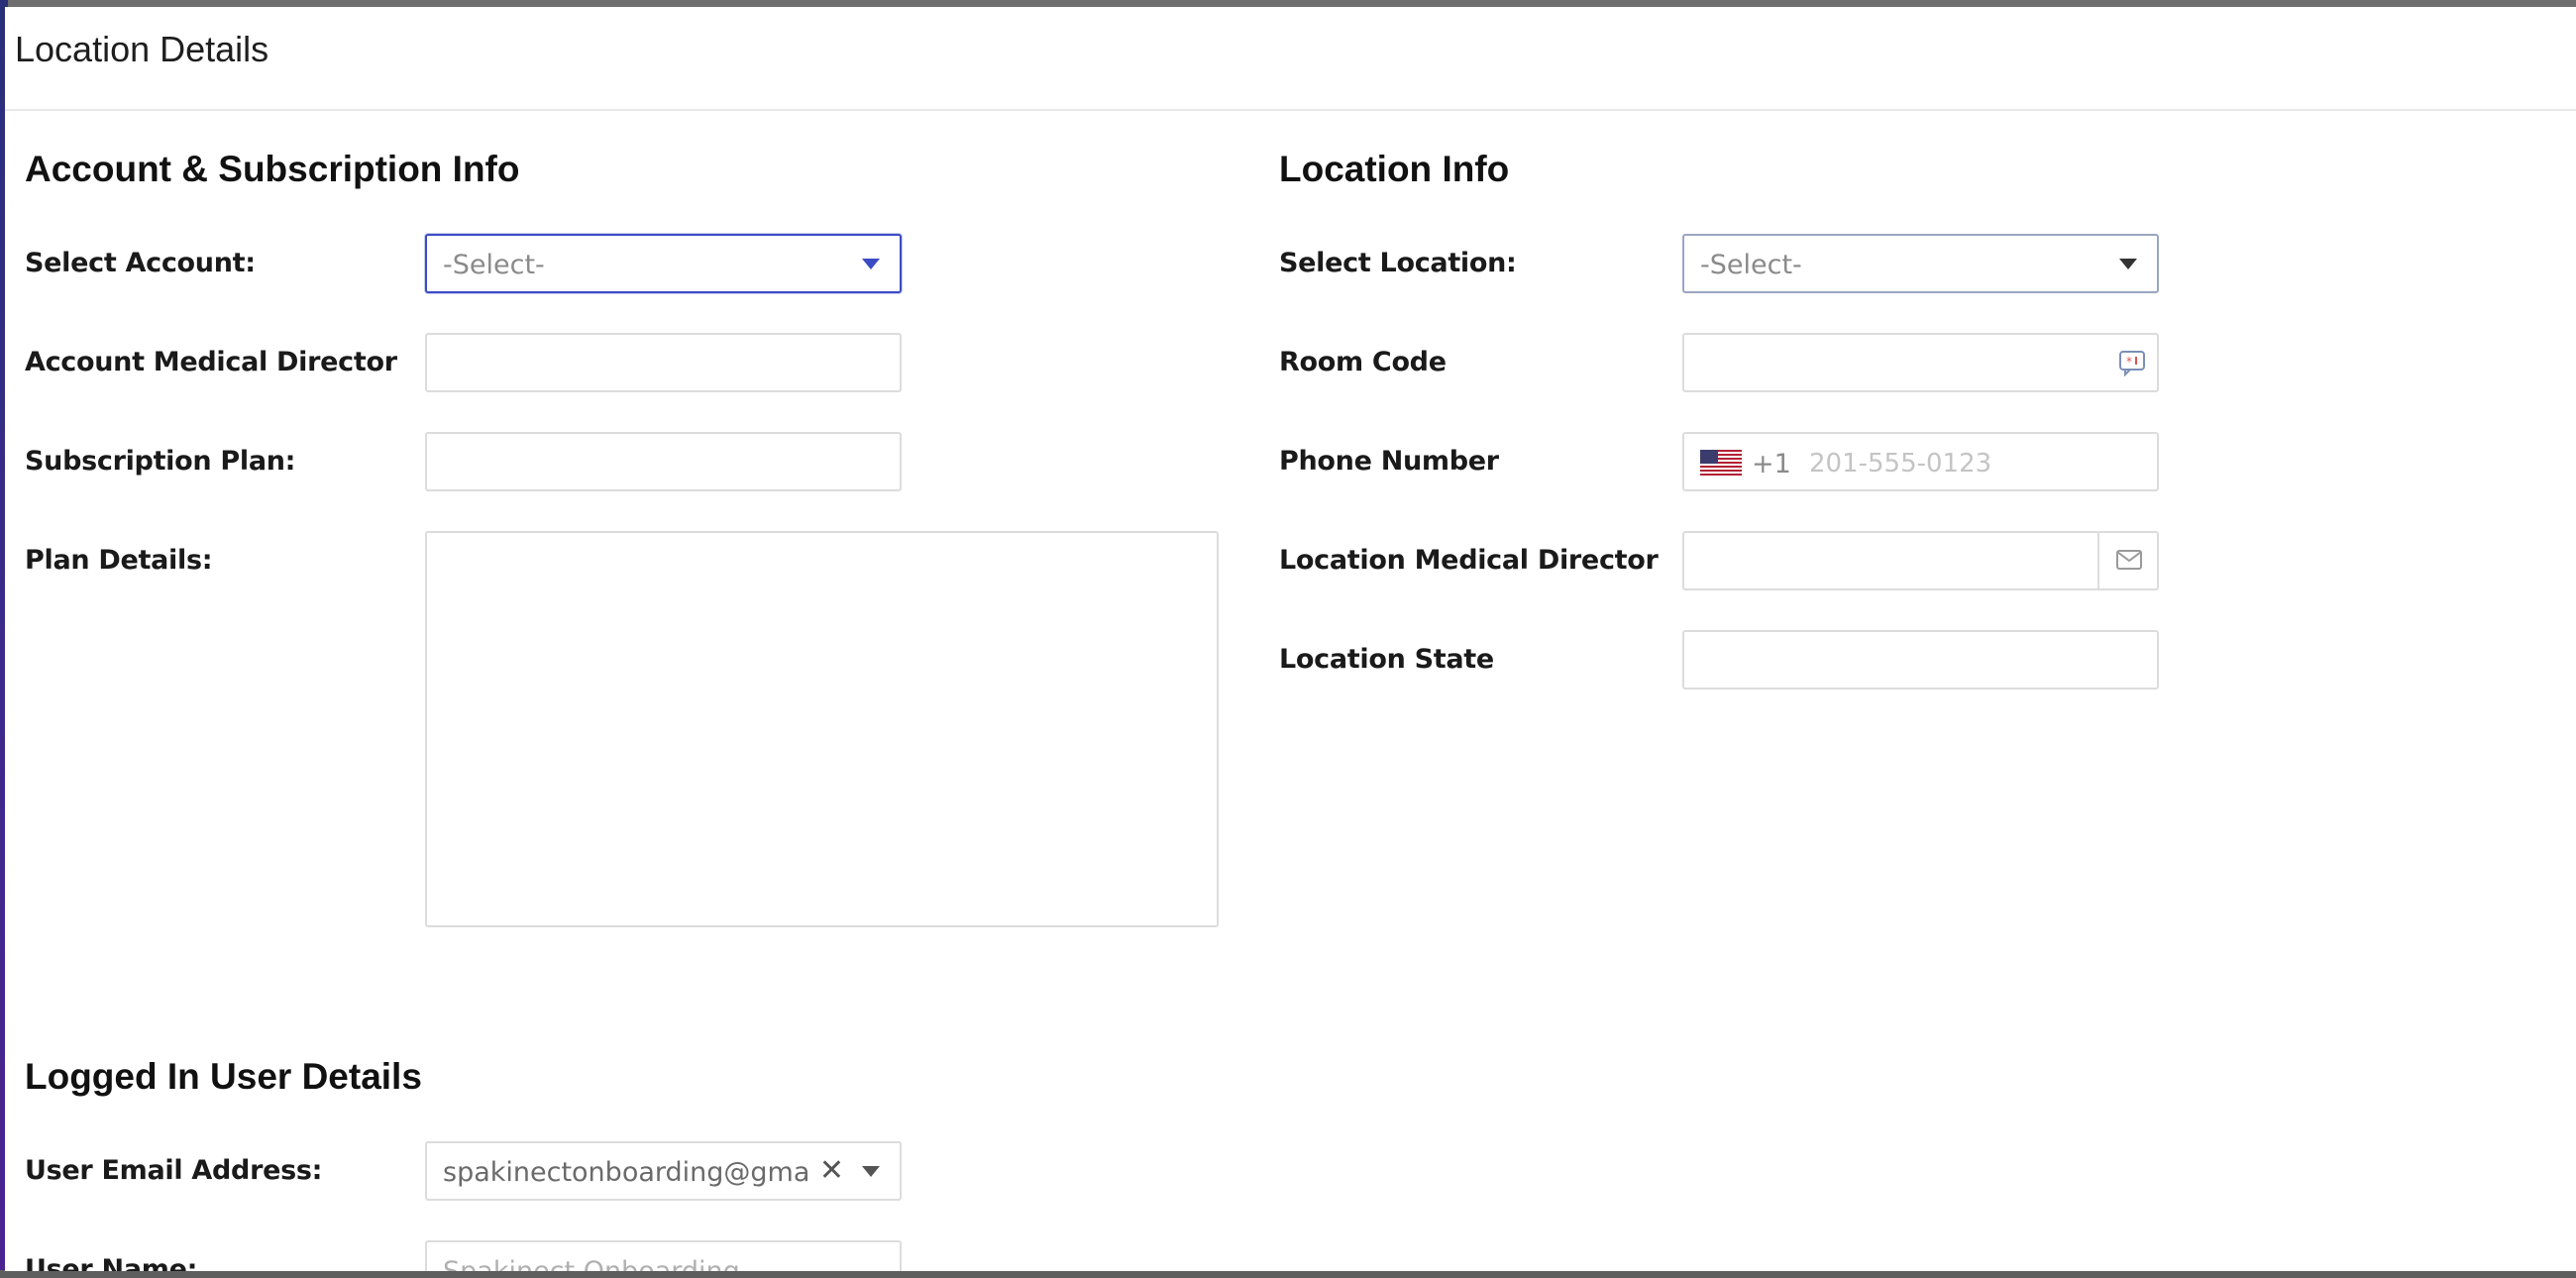 The image size is (2576, 1278). What do you see at coordinates (1288, 1274) in the screenshot?
I see `background-edge-bottom` at bounding box center [1288, 1274].